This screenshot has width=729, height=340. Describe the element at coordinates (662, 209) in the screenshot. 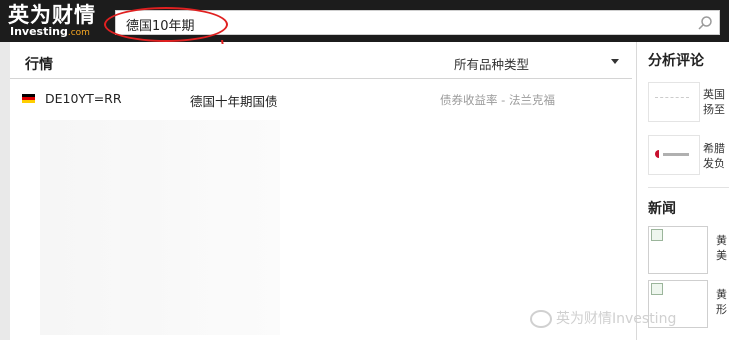

I see `news-title: 新闻` at that location.